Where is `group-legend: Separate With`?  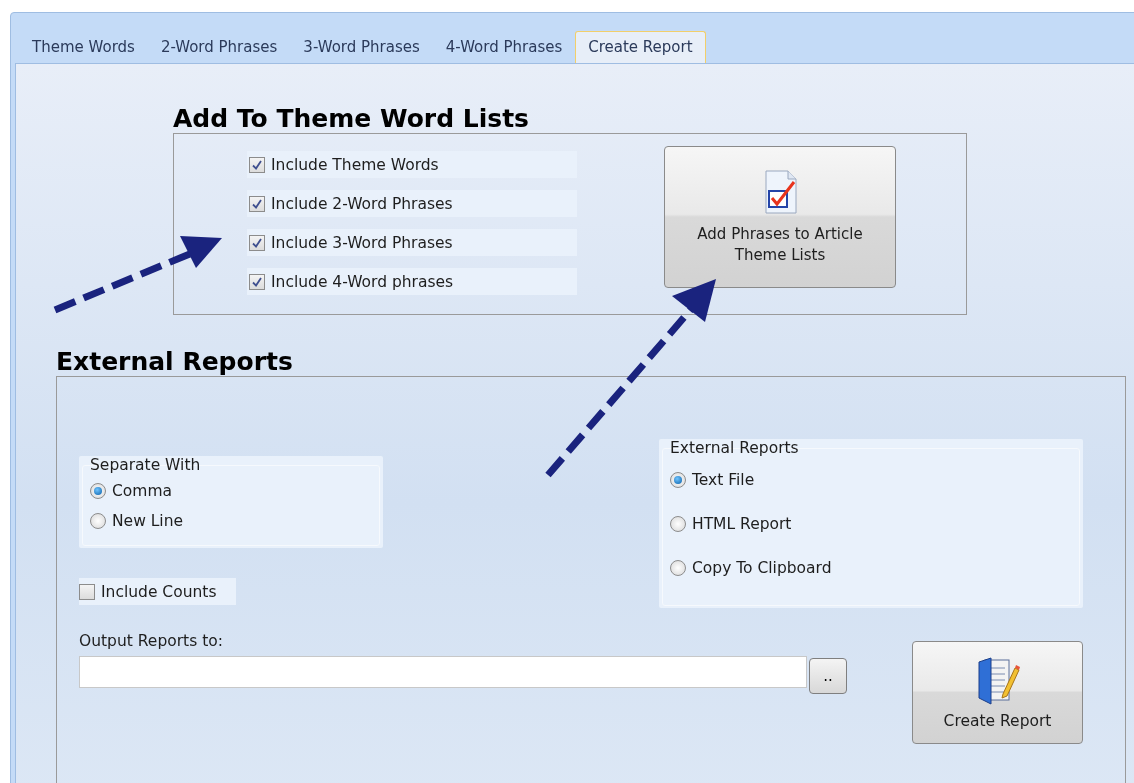
group-legend: Separate With is located at coordinates (231, 465).